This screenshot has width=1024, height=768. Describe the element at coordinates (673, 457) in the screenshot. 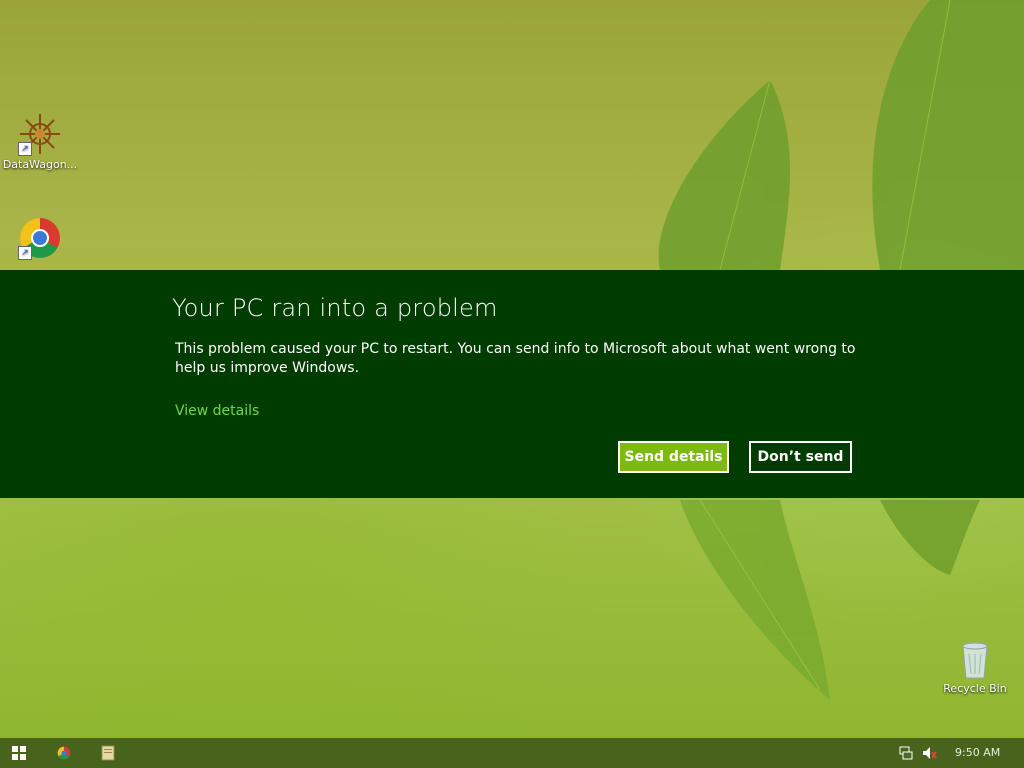

I see `send-details-button: Send details` at that location.